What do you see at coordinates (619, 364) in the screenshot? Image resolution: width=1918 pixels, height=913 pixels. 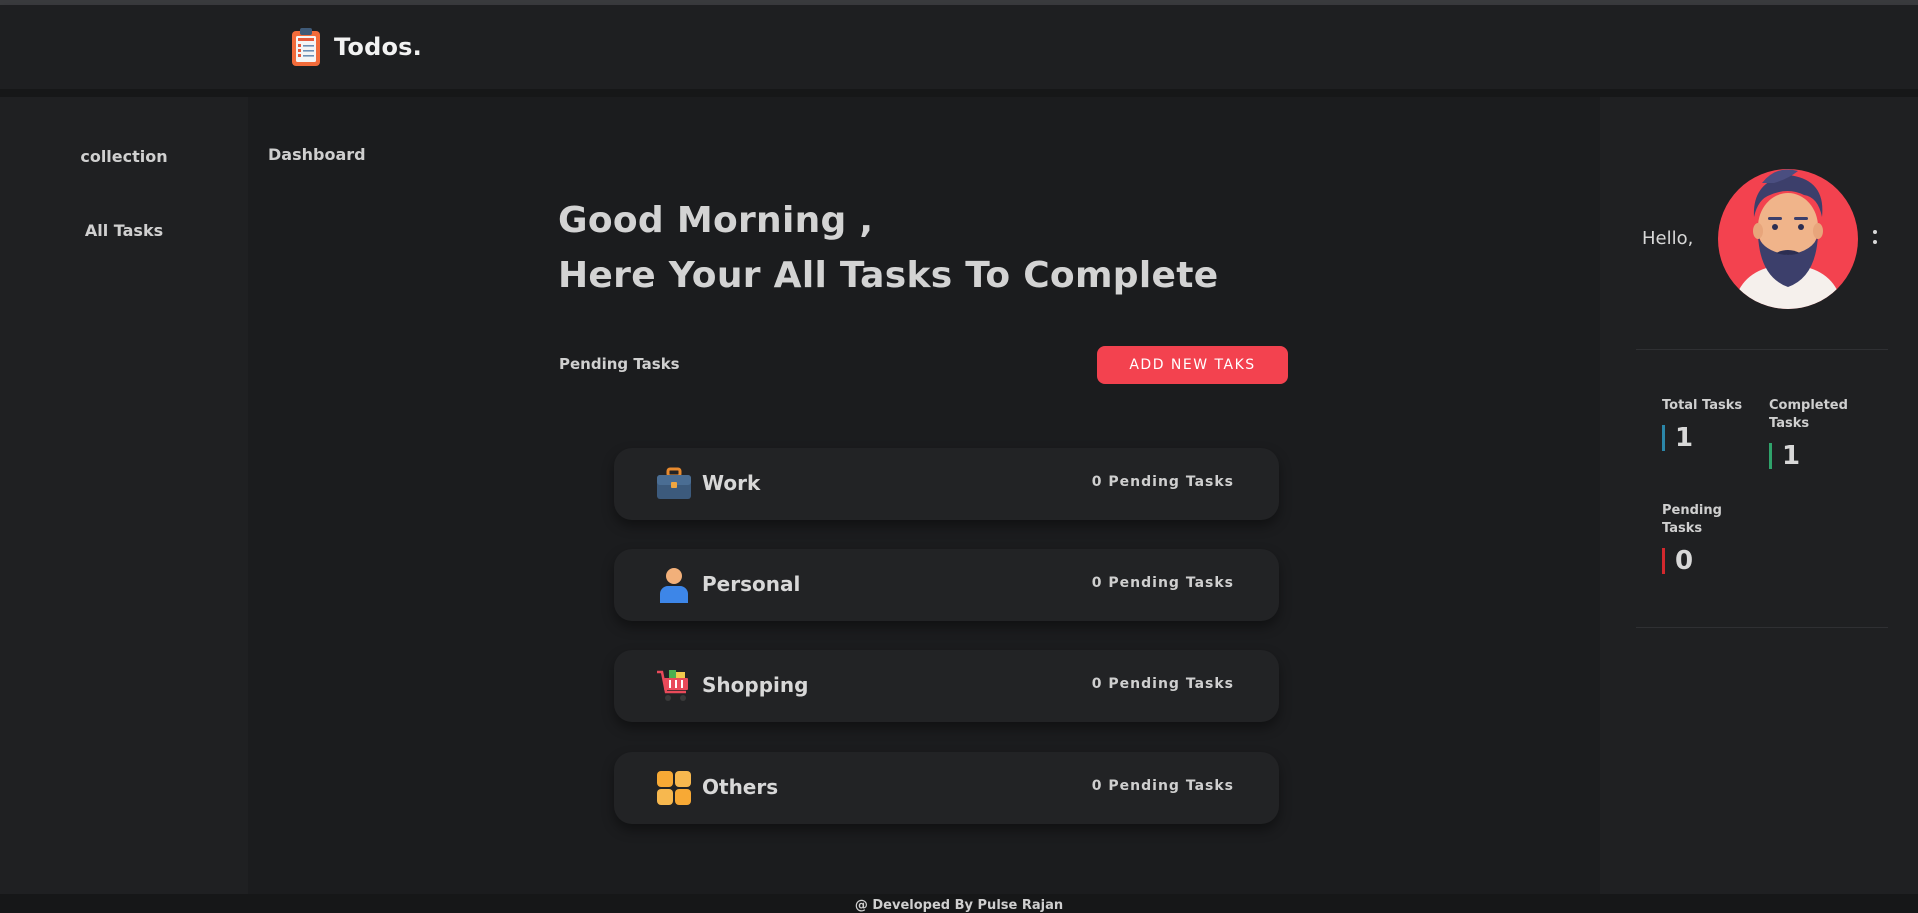 I see `pending-tasks-heading: Pending Tasks` at bounding box center [619, 364].